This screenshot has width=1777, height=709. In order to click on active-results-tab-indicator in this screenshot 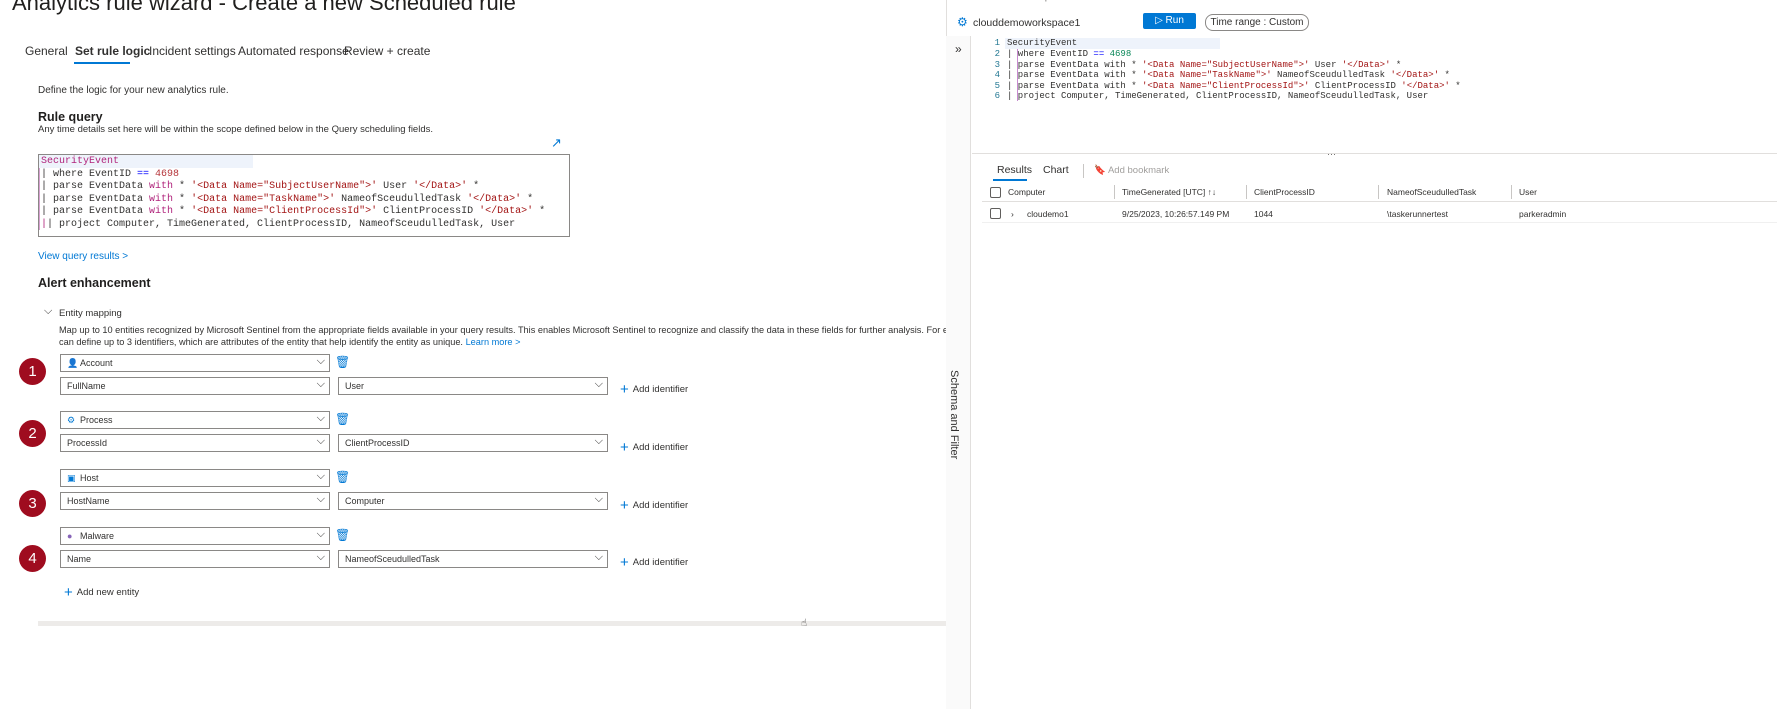, I will do `click(1010, 180)`.